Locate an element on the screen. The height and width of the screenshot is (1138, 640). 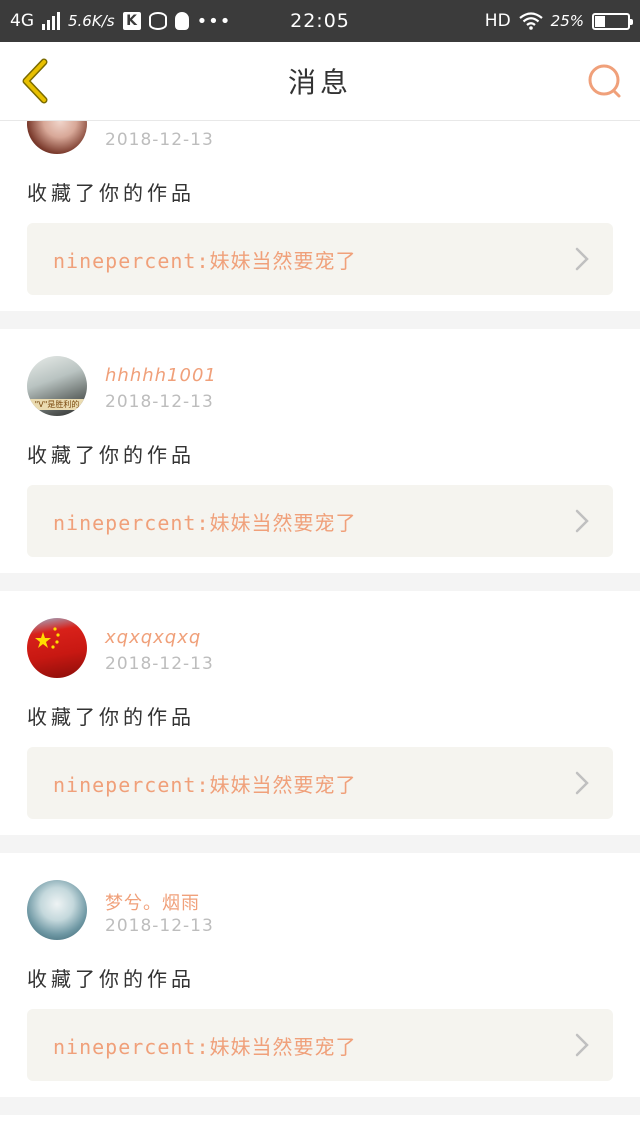
avatar: "V"是胜利的 is located at coordinates (57, 386).